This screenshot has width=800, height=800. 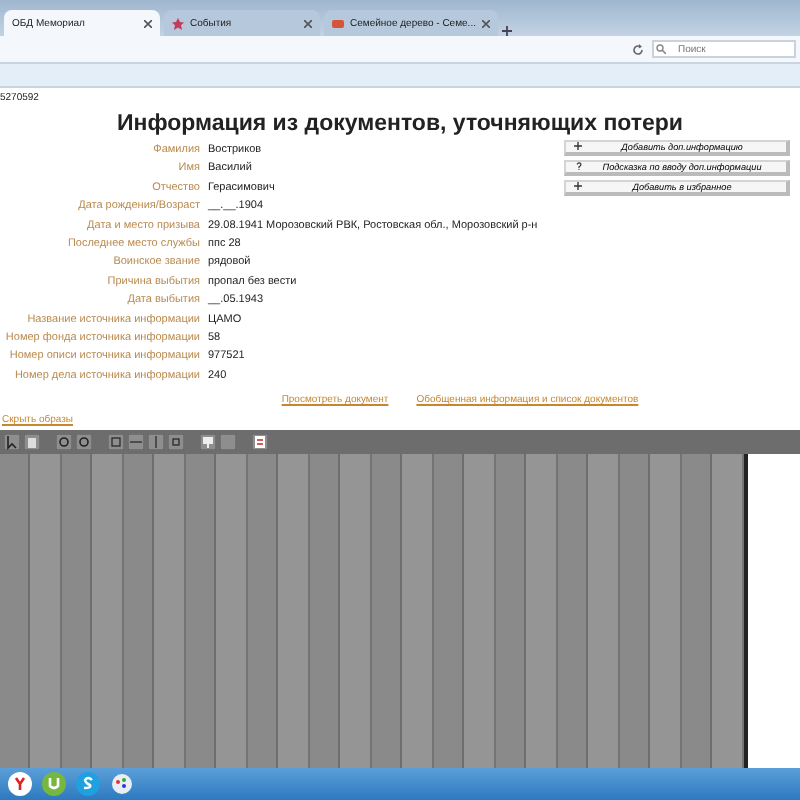 What do you see at coordinates (178, 23) in the screenshot?
I see `star-icon` at bounding box center [178, 23].